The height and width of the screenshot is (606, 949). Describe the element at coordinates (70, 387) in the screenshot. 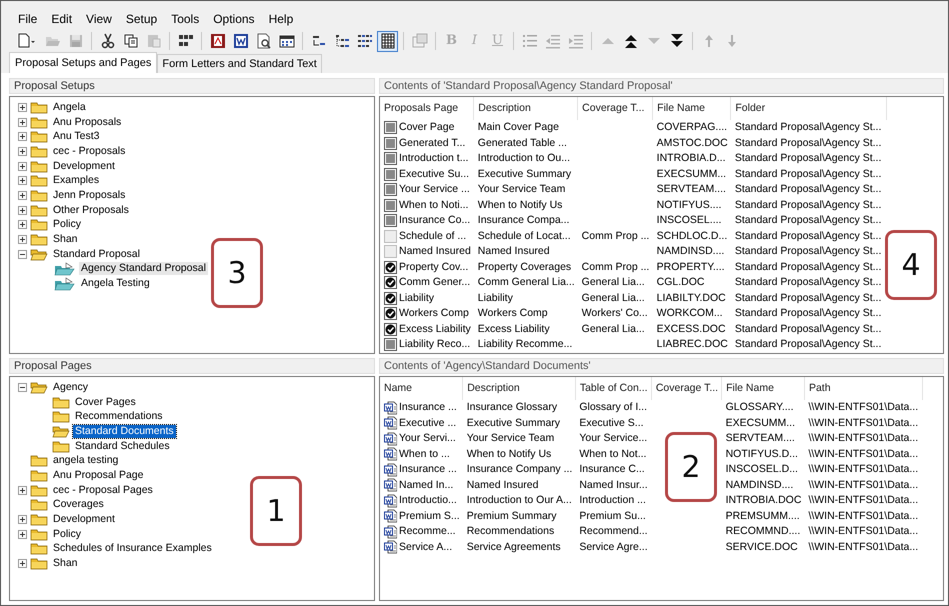

I see `tree-item: Agency` at that location.